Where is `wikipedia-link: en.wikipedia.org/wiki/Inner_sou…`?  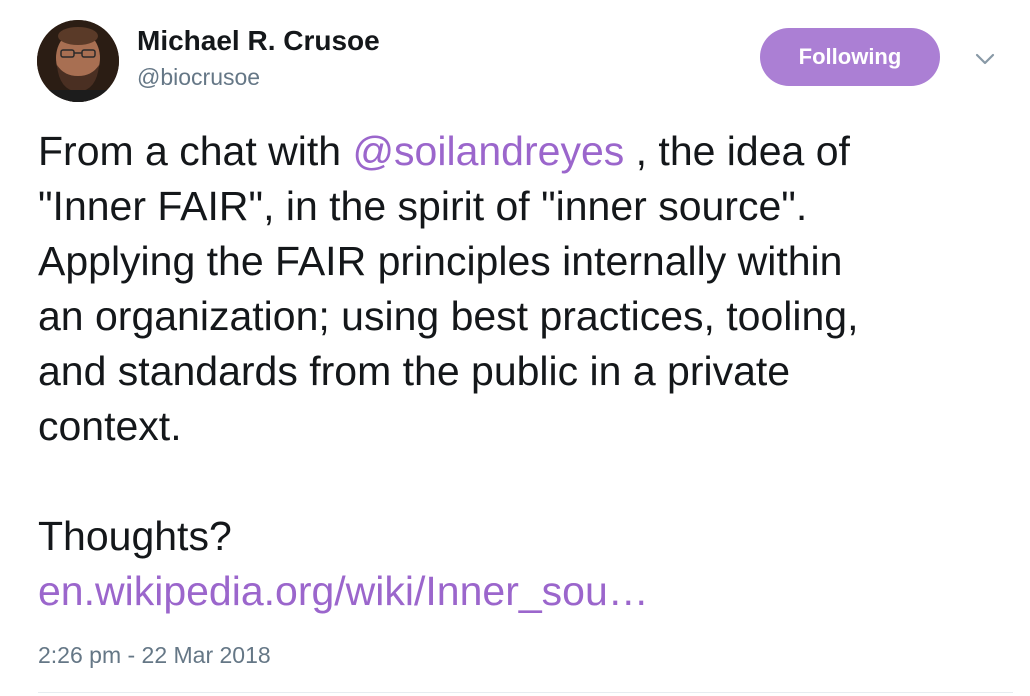
wikipedia-link: en.wikipedia.org/wiki/Inner_sou… is located at coordinates (343, 591).